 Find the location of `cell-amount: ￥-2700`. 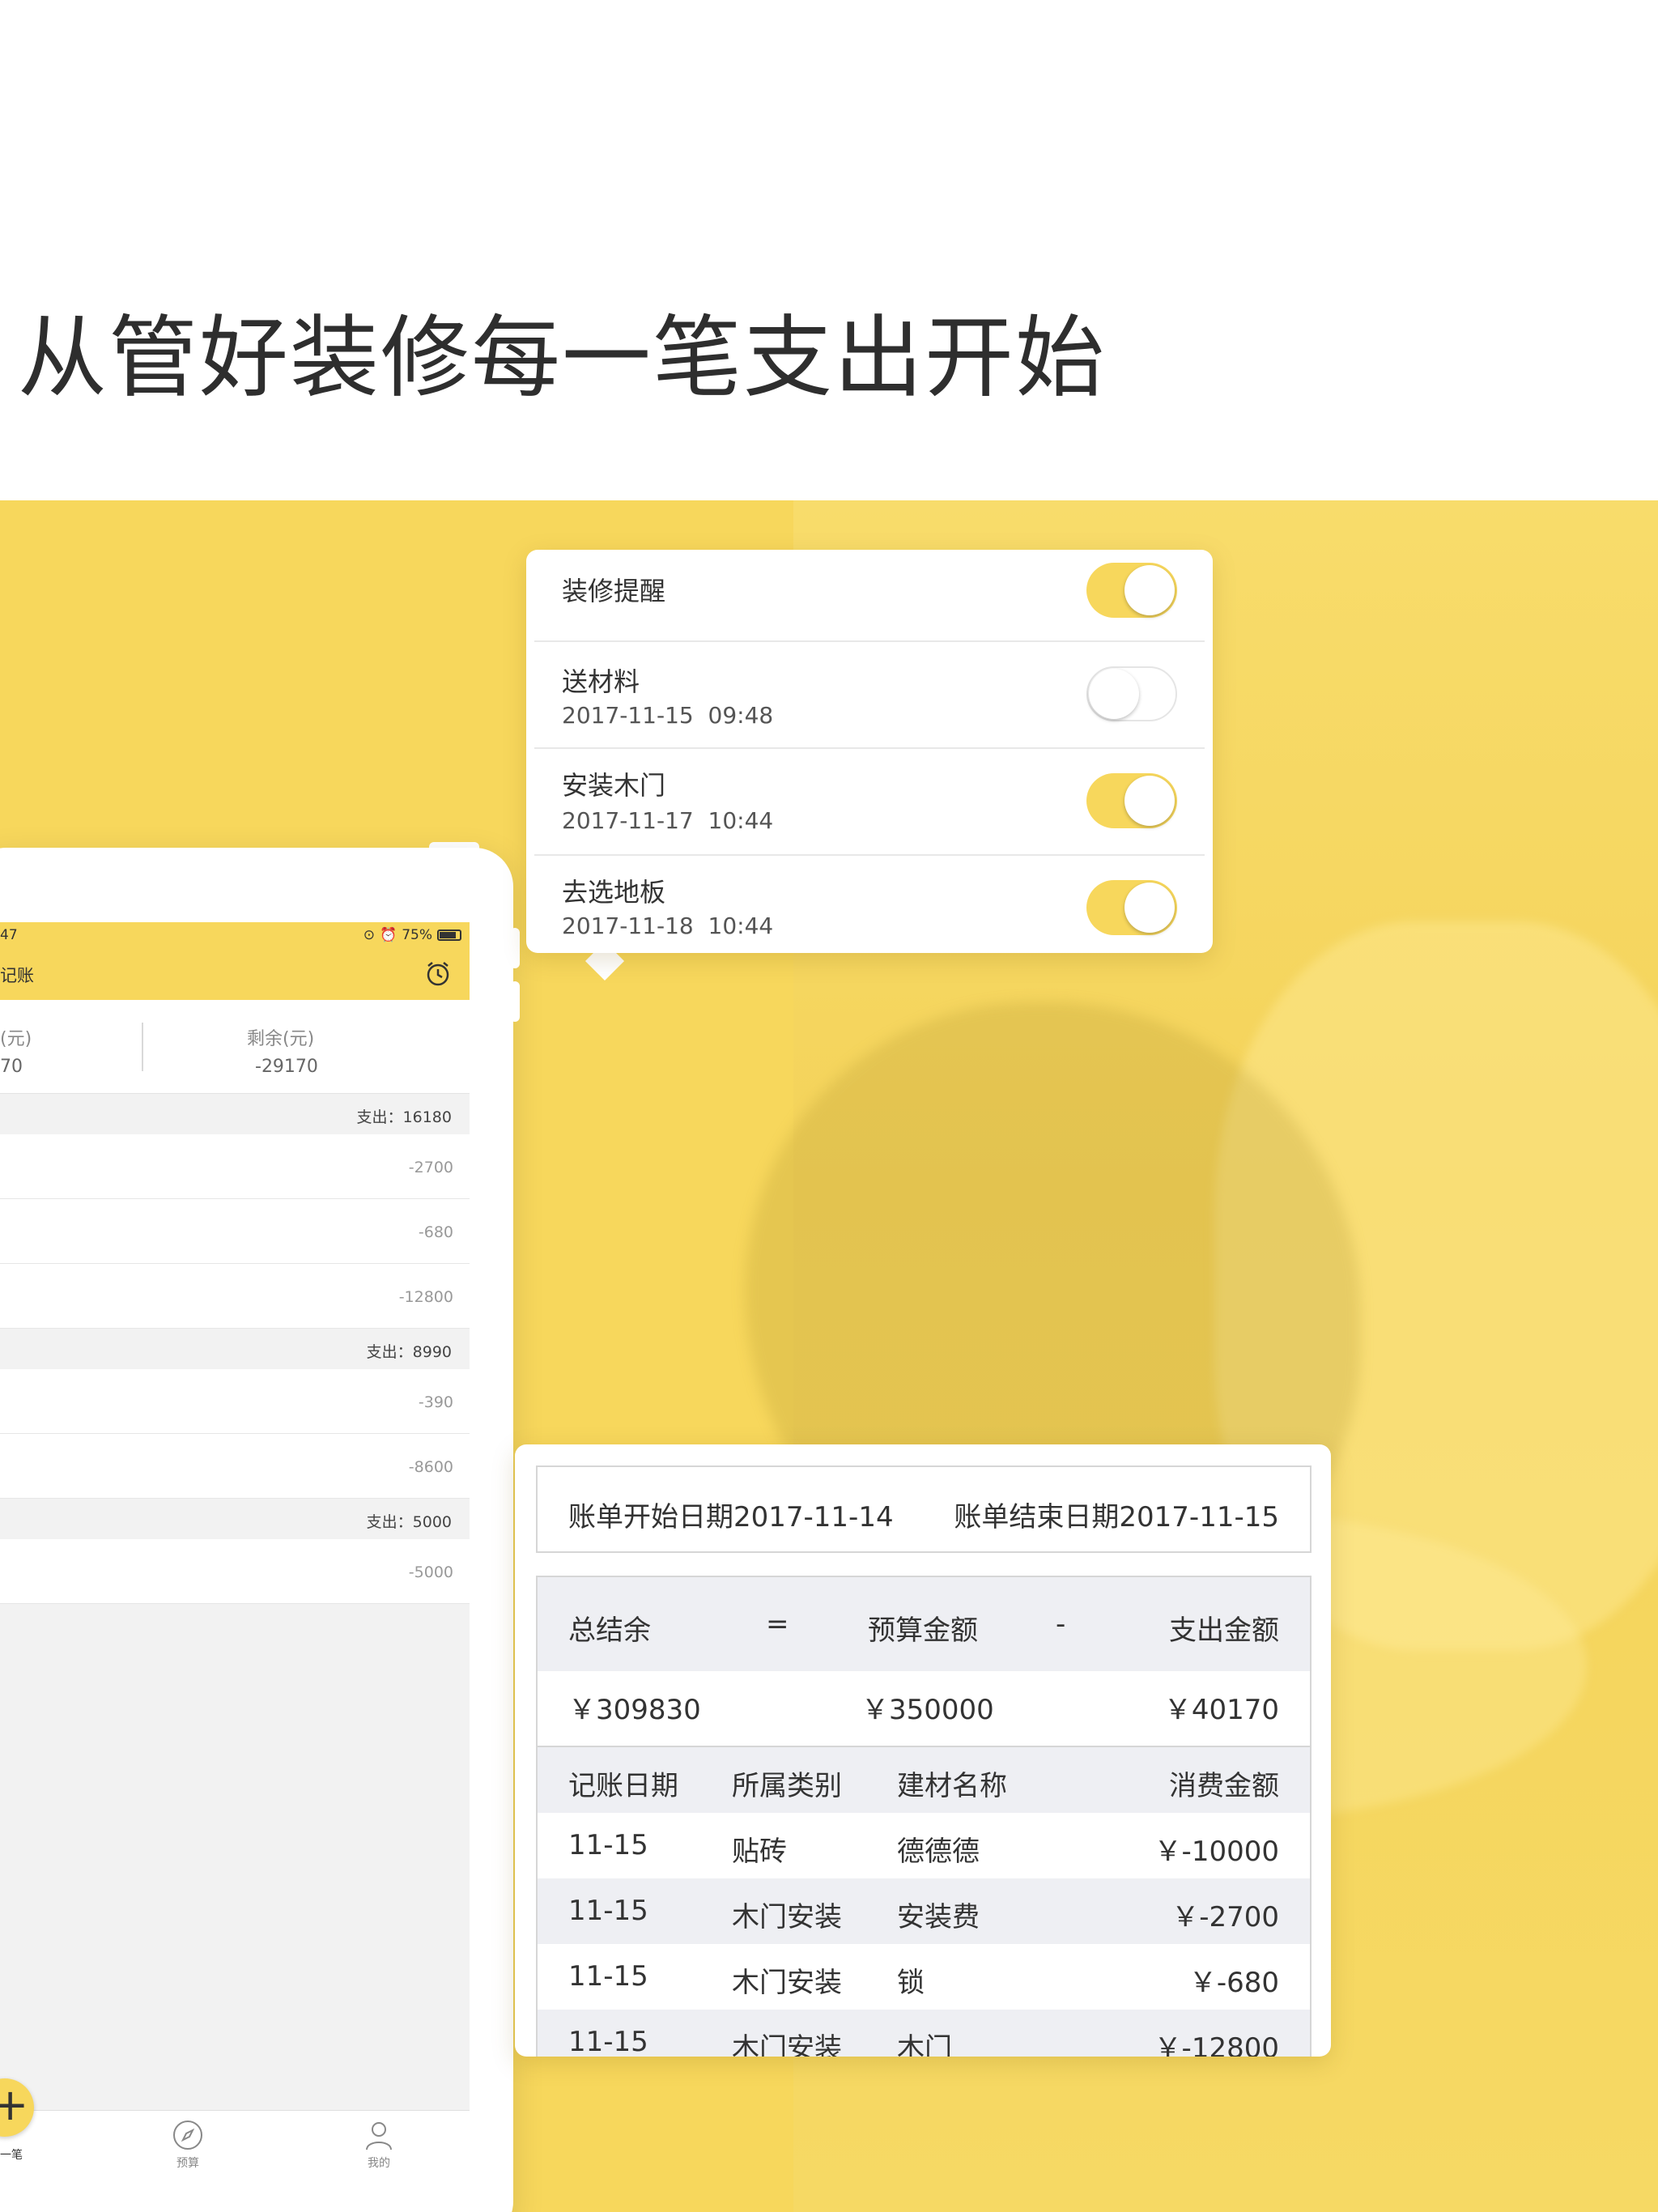

cell-amount: ￥-2700 is located at coordinates (1225, 1917).